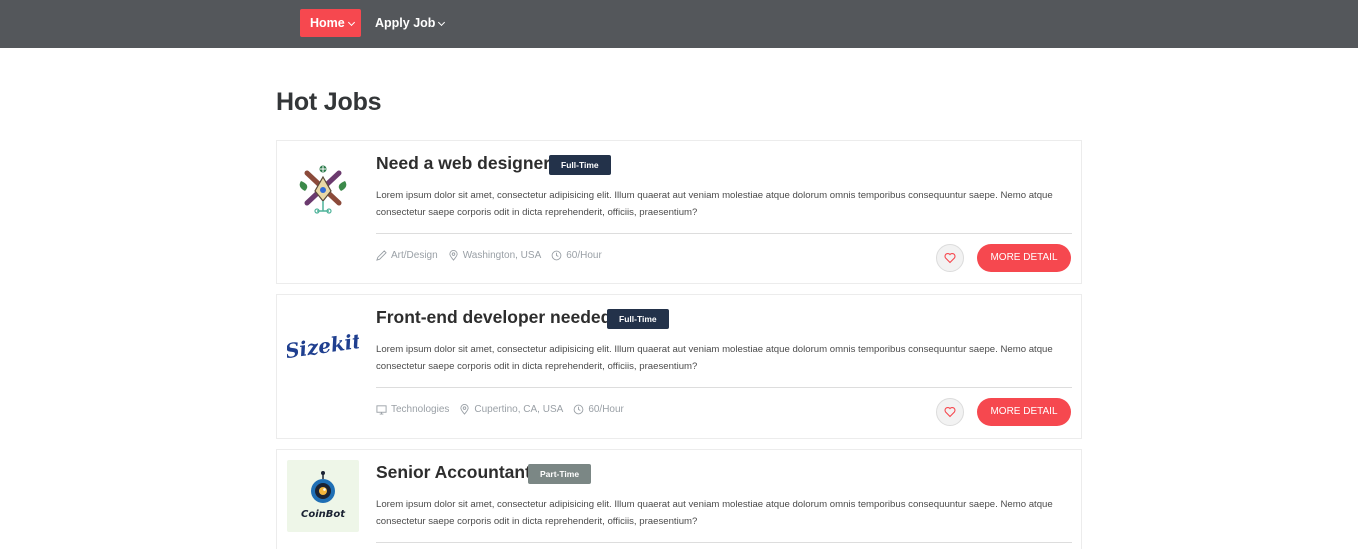  I want to click on job-location-label: Cupertino, CA, USA, so click(519, 409).